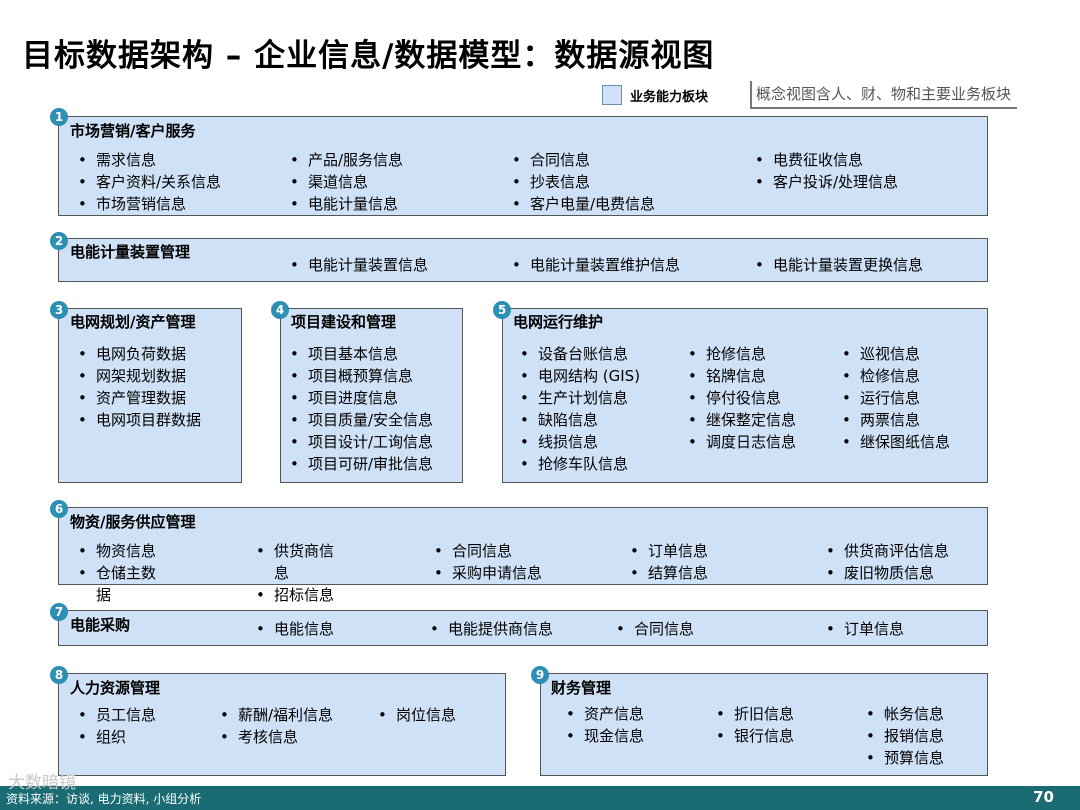 Image resolution: width=1080 pixels, height=810 pixels. Describe the element at coordinates (42, 783) in the screenshot. I see `watermark: 大数暗镜` at that location.